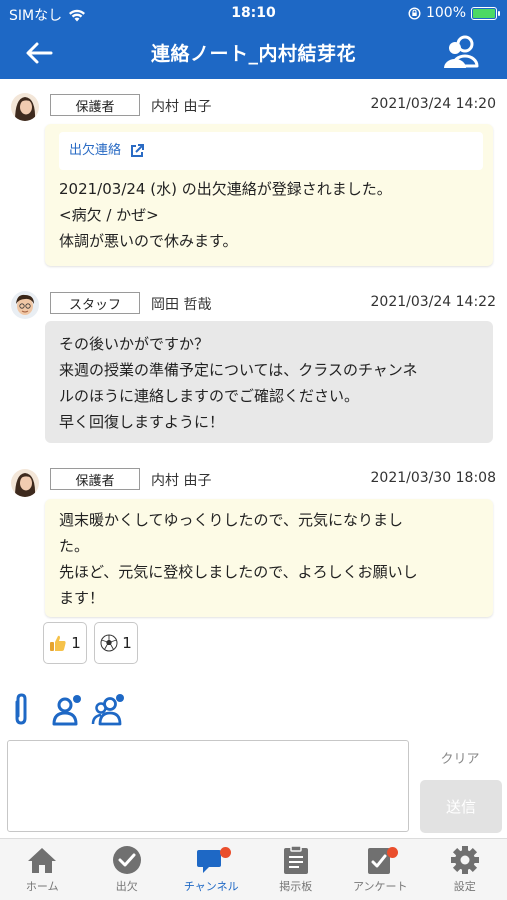 The height and width of the screenshot is (900, 507). Describe the element at coordinates (380, 869) in the screenshot. I see `tab-survey: アンケート` at that location.